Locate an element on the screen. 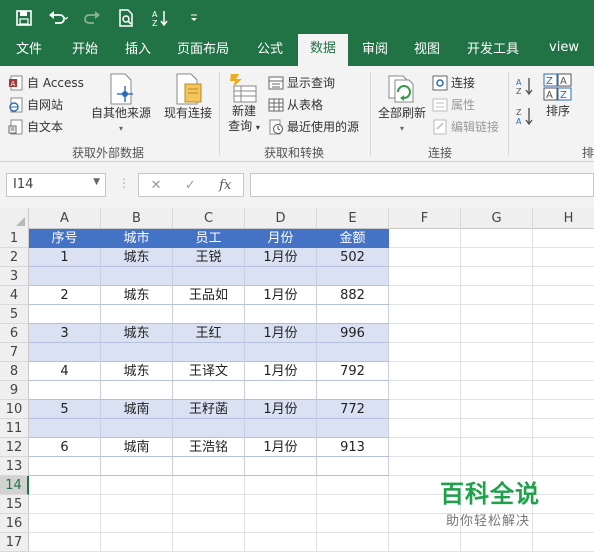 This screenshot has height=555, width=594. row-header: 1 is located at coordinates (14, 238).